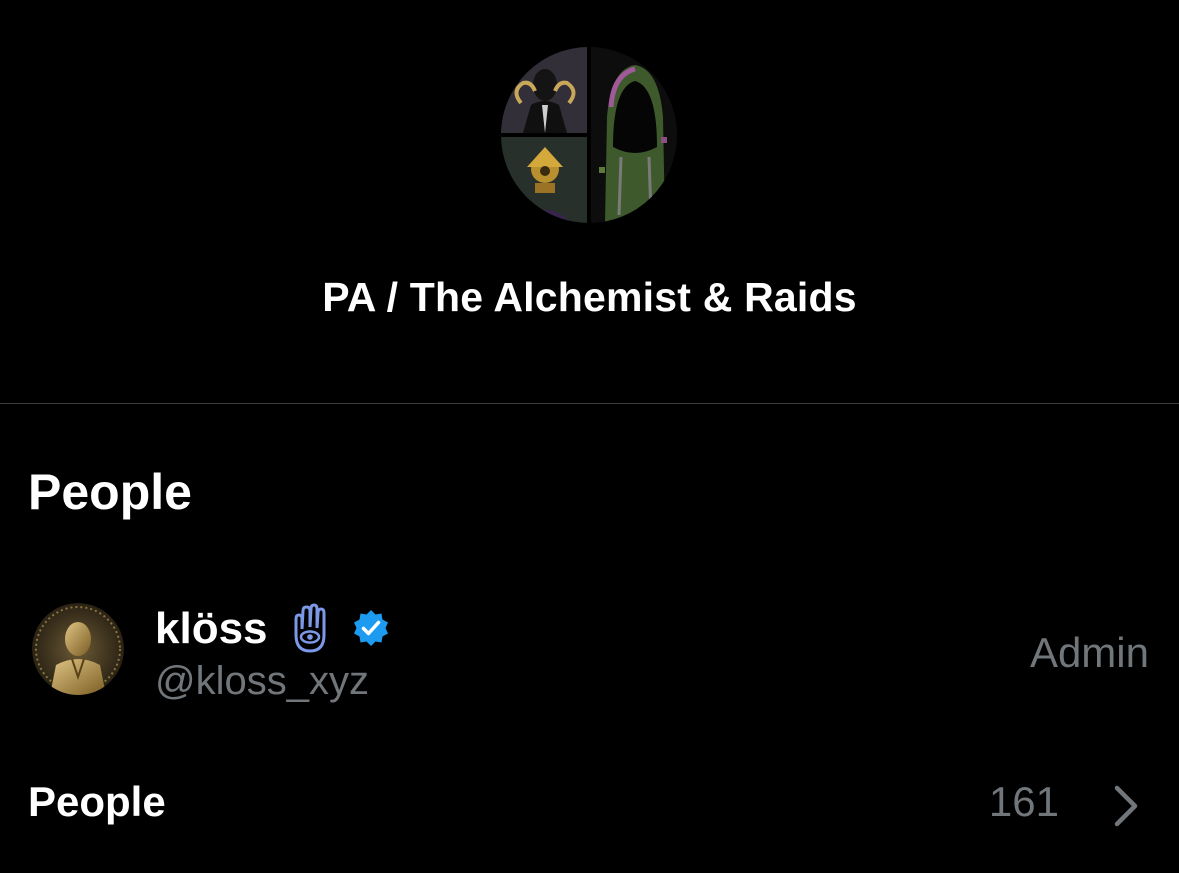 Image resolution: width=1179 pixels, height=873 pixels. I want to click on member-handle: @kloss_xyz, so click(262, 681).